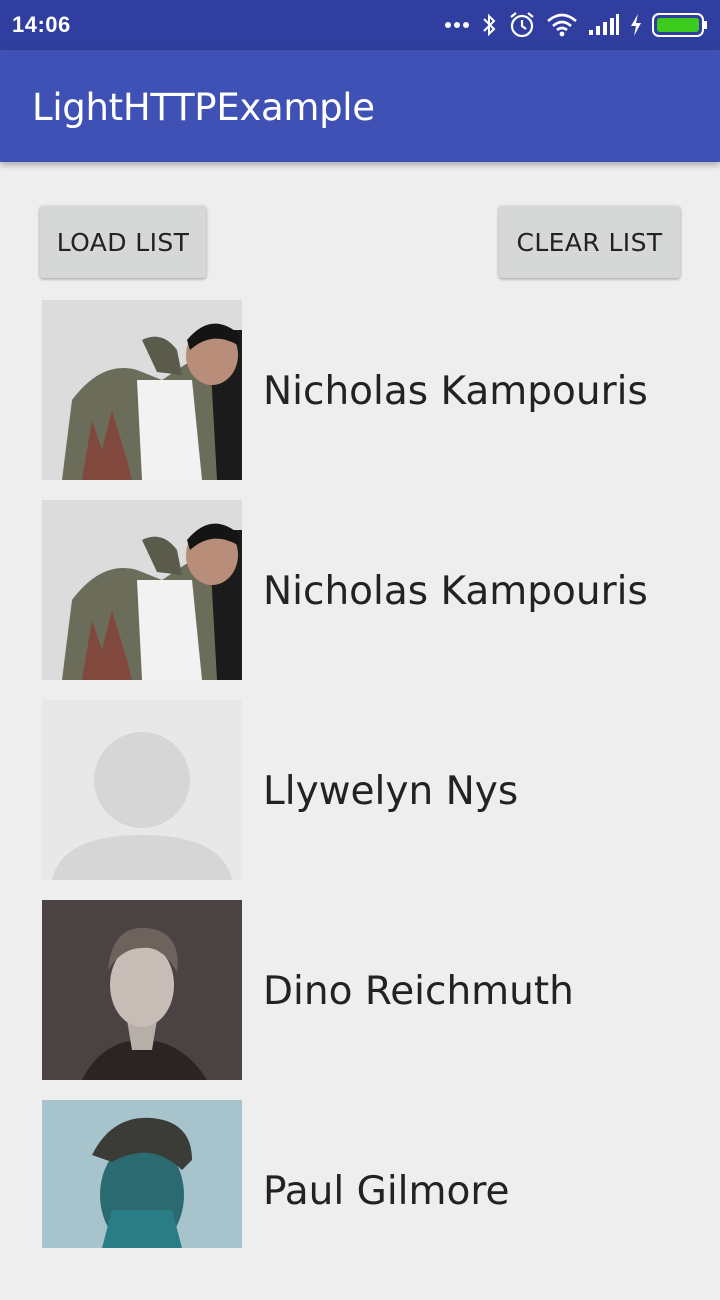  I want to click on app-bar: LightHTTPExample, so click(360, 106).